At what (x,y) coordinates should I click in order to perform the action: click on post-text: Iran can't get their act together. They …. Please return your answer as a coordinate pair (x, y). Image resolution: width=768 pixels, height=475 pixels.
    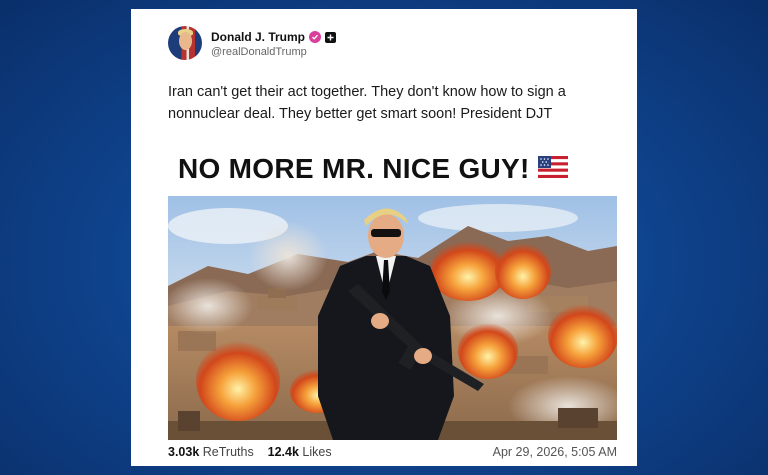
    Looking at the image, I should click on (367, 103).